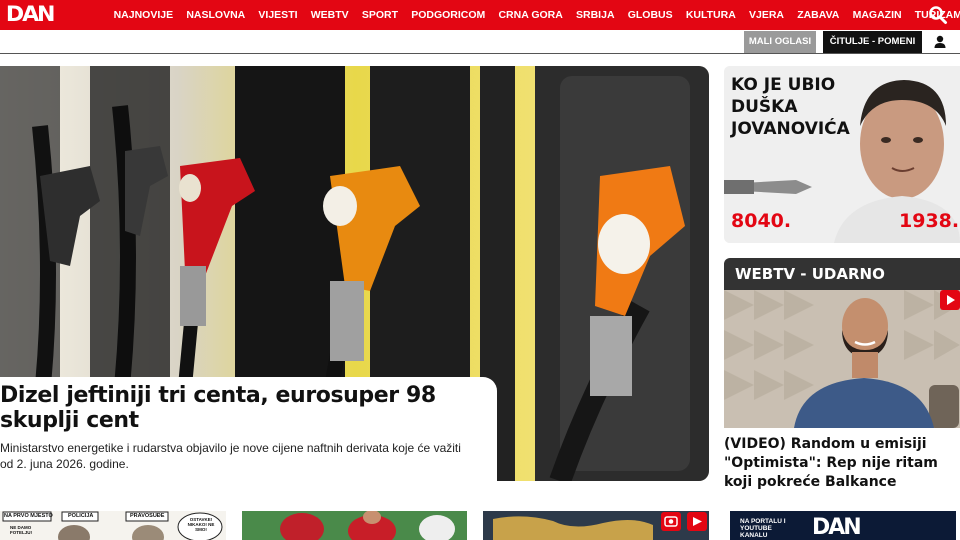 Image resolution: width=960 pixels, height=540 pixels. What do you see at coordinates (21, 530) in the screenshot?
I see `cartoon-left-bubble: NE DAMO FOTELJU!` at bounding box center [21, 530].